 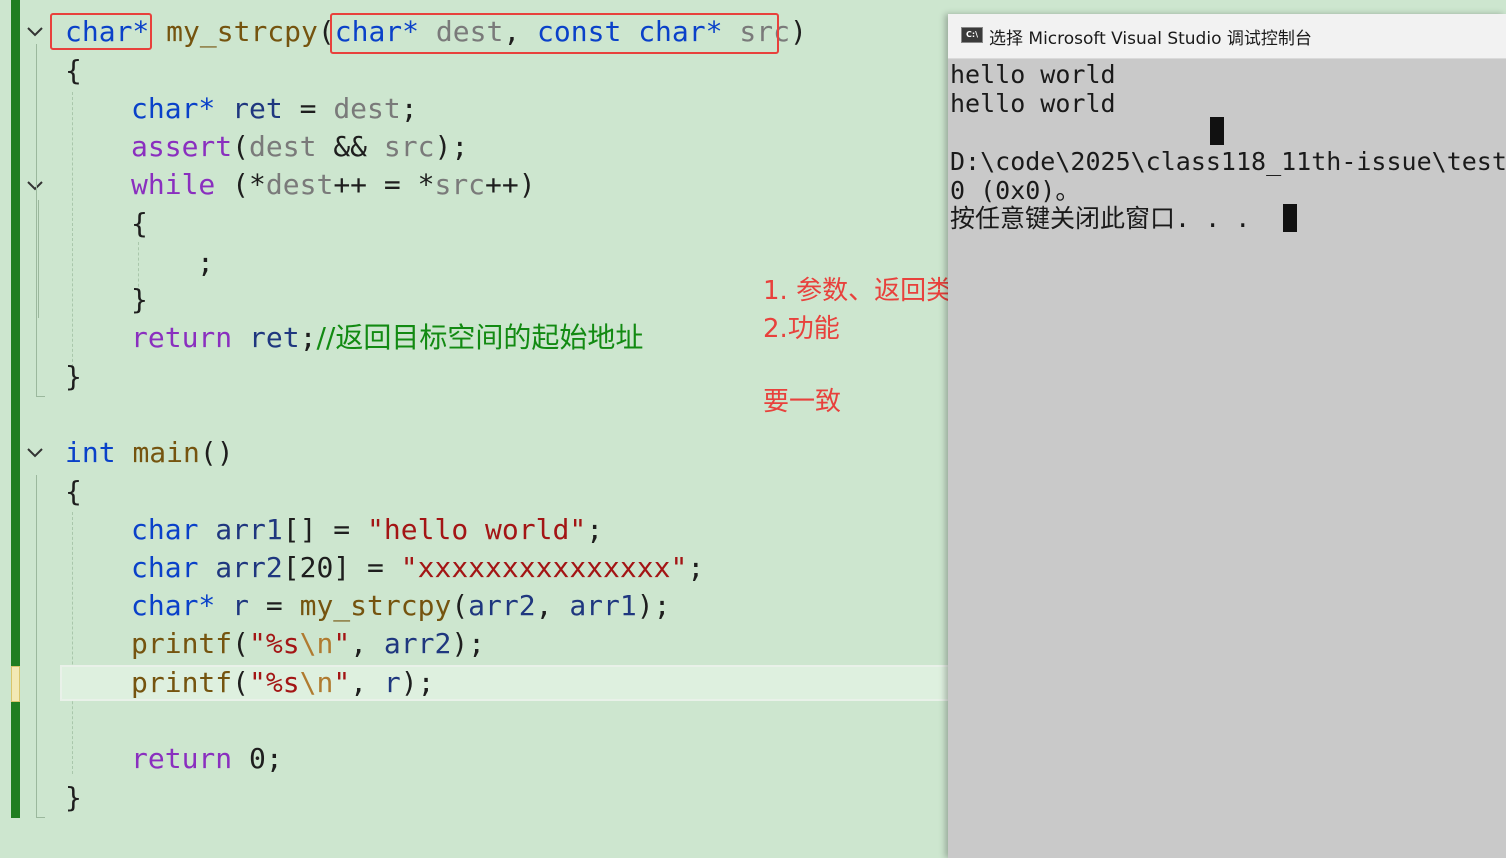 I want to click on annotation-line-1: 1. 参数、返回类型, so click(x=871, y=291).